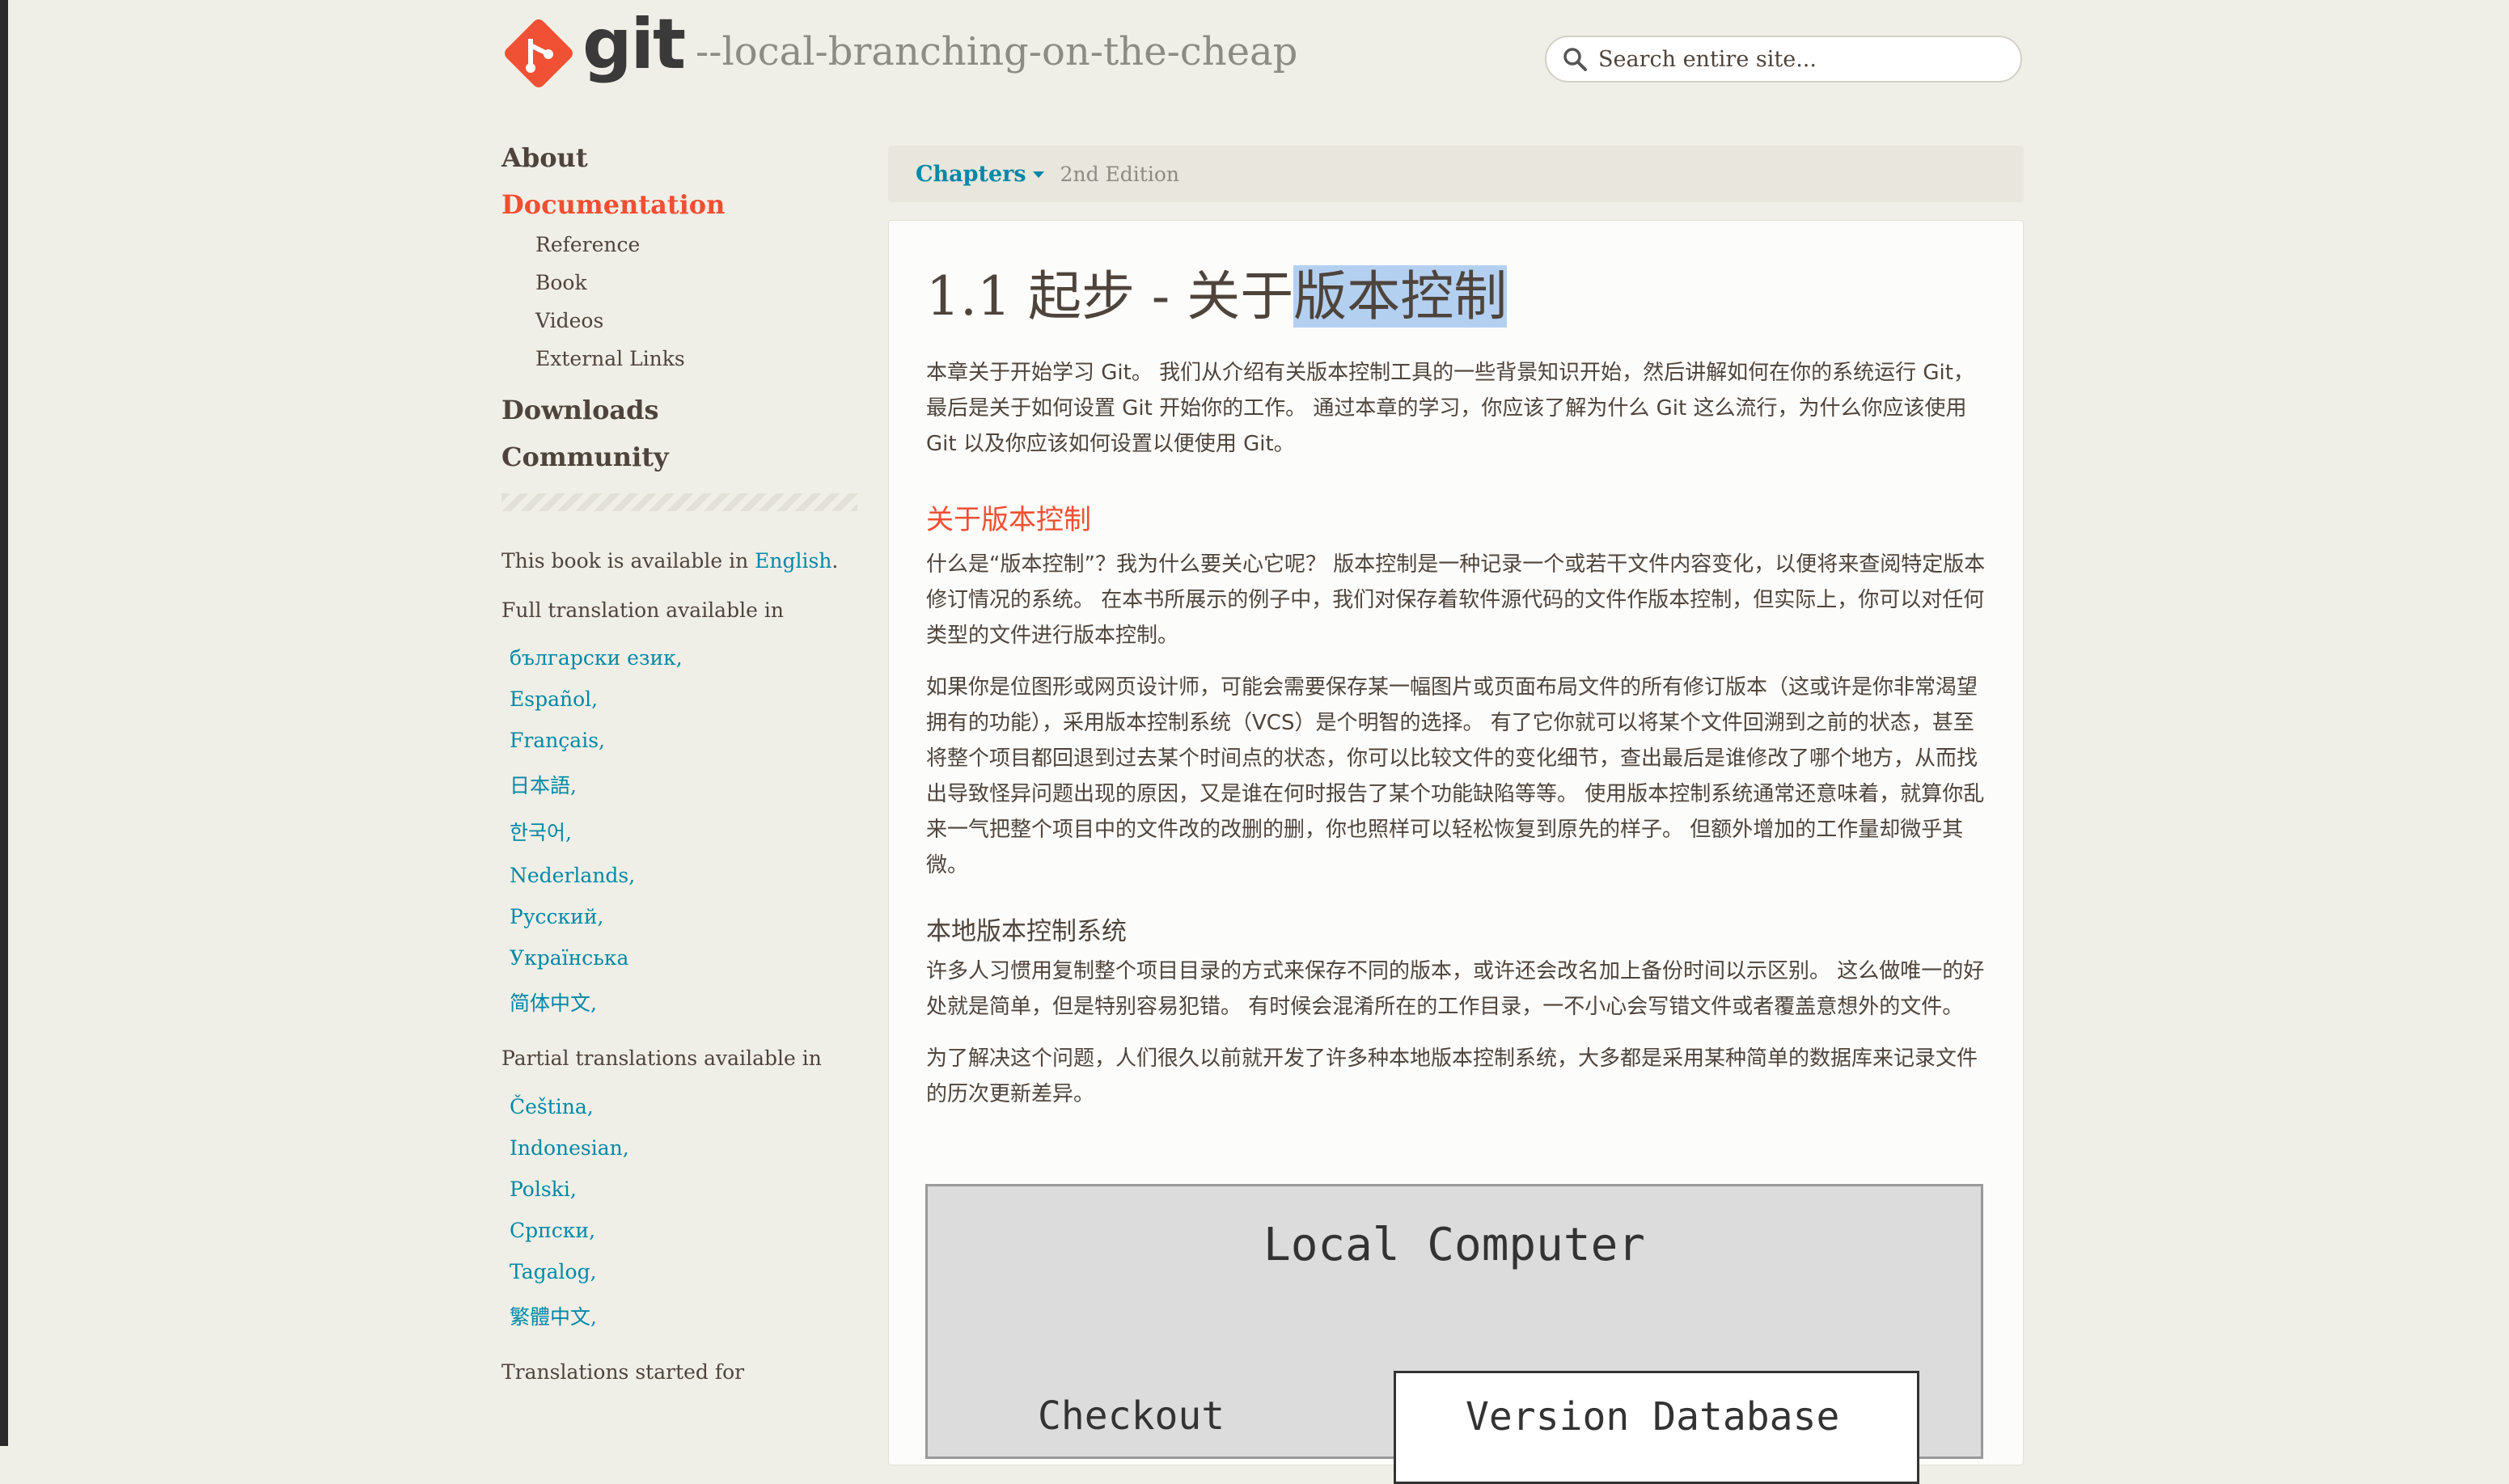 The width and height of the screenshot is (2509, 1484). I want to click on search-box, so click(1783, 59).